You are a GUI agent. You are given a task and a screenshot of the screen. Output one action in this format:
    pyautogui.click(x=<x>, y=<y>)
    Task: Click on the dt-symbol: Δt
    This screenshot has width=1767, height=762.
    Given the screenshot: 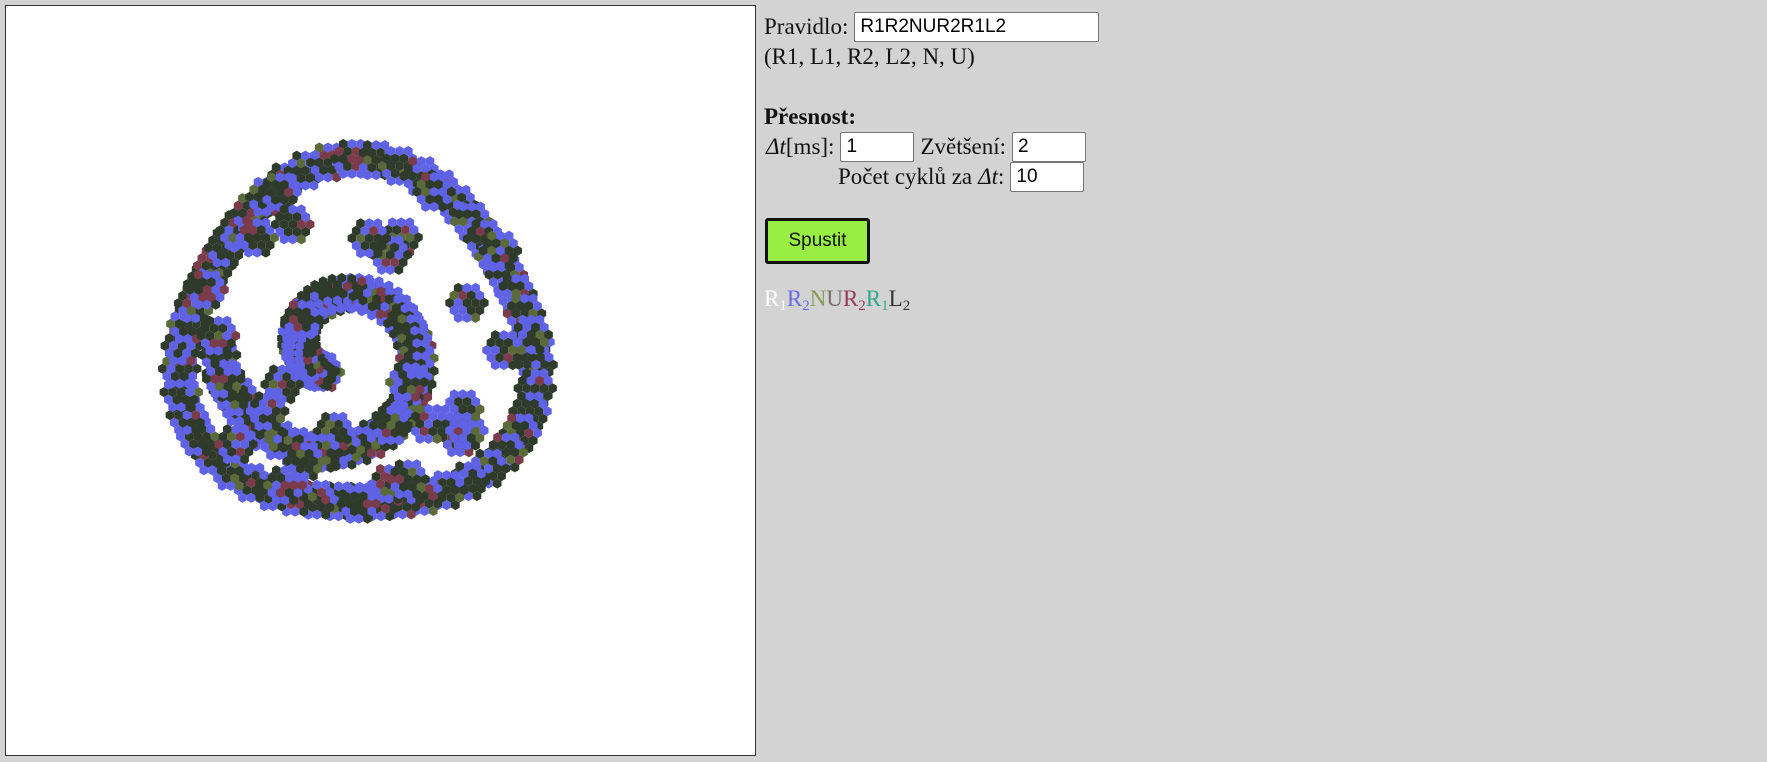 What is the action you would take?
    pyautogui.click(x=776, y=146)
    